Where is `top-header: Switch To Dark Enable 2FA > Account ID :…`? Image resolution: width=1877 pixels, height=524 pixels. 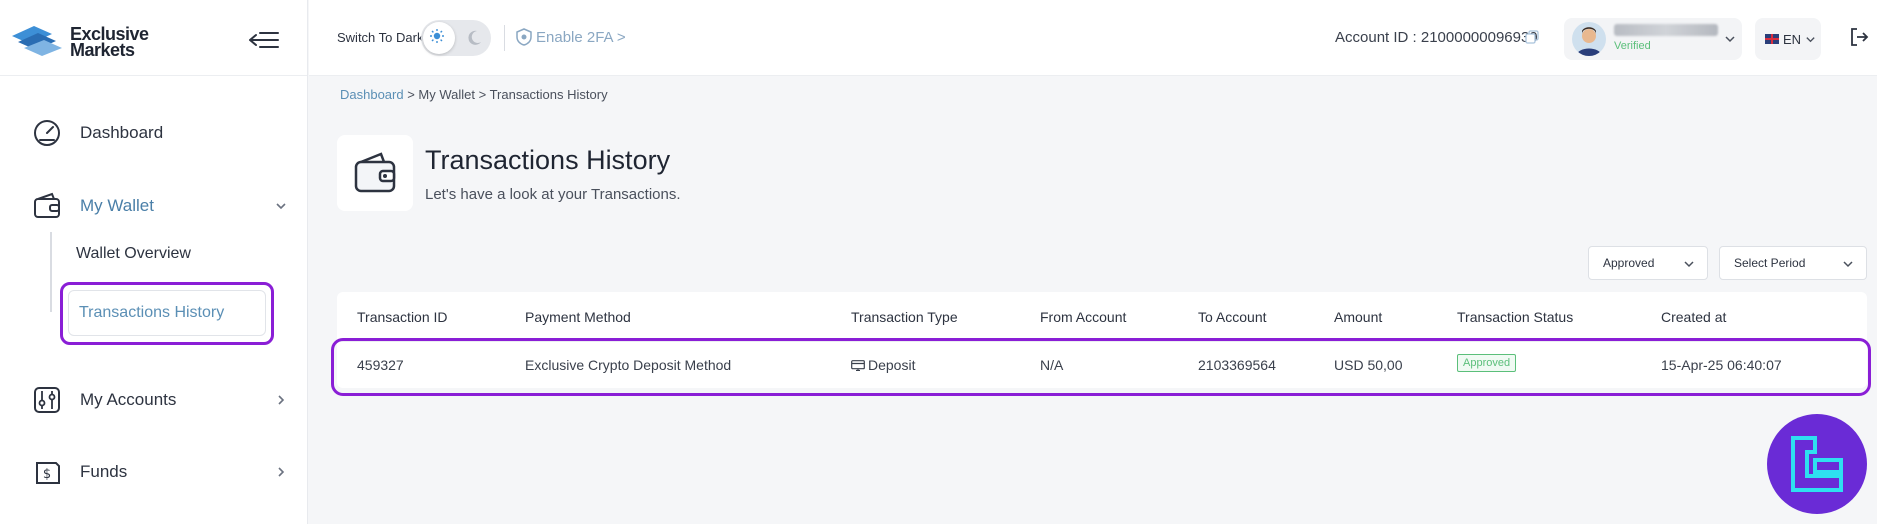
top-header: Switch To Dark Enable 2FA > Account ID :… is located at coordinates (1093, 38).